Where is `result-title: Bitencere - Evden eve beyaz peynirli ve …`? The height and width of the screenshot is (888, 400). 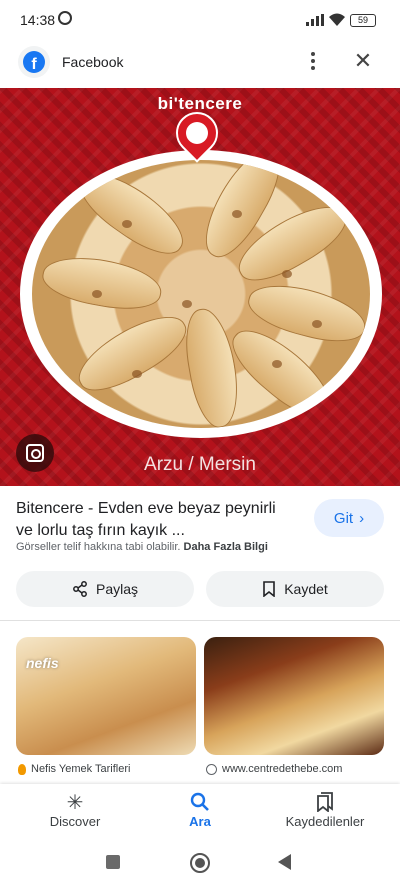
result-title: Bitencere - Evden eve beyaz peynirli ve … is located at coordinates (156, 520).